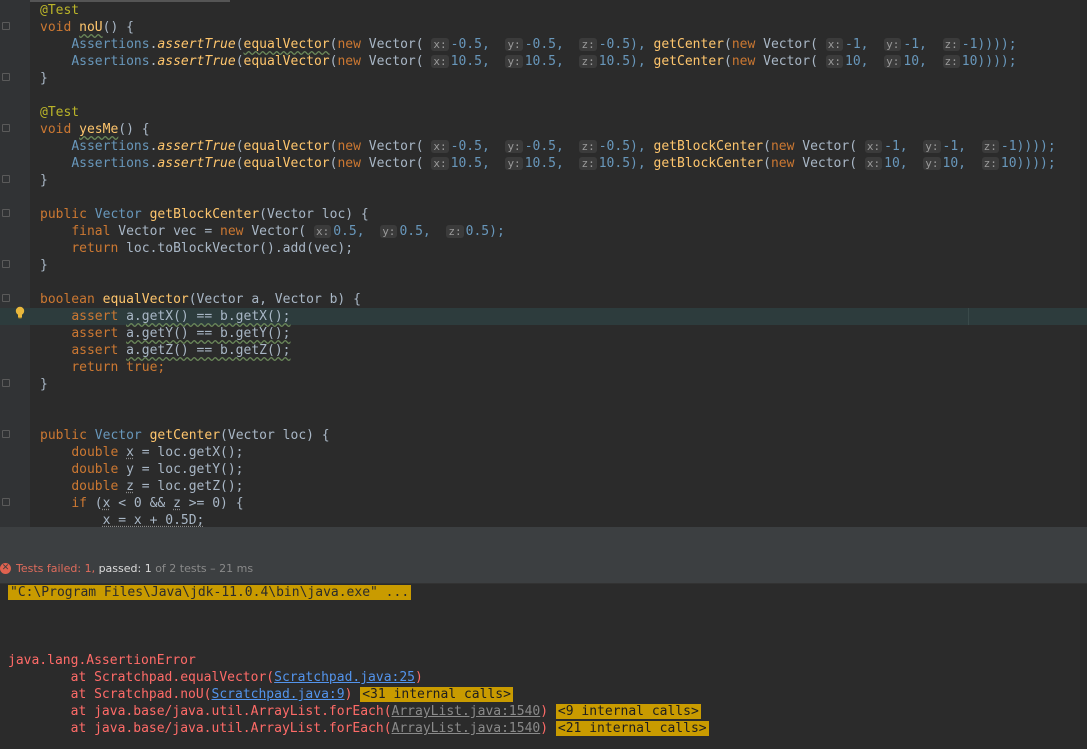 The width and height of the screenshot is (1087, 749). Describe the element at coordinates (157, 486) in the screenshot. I see `code-line: double z = loc.getZ();` at that location.